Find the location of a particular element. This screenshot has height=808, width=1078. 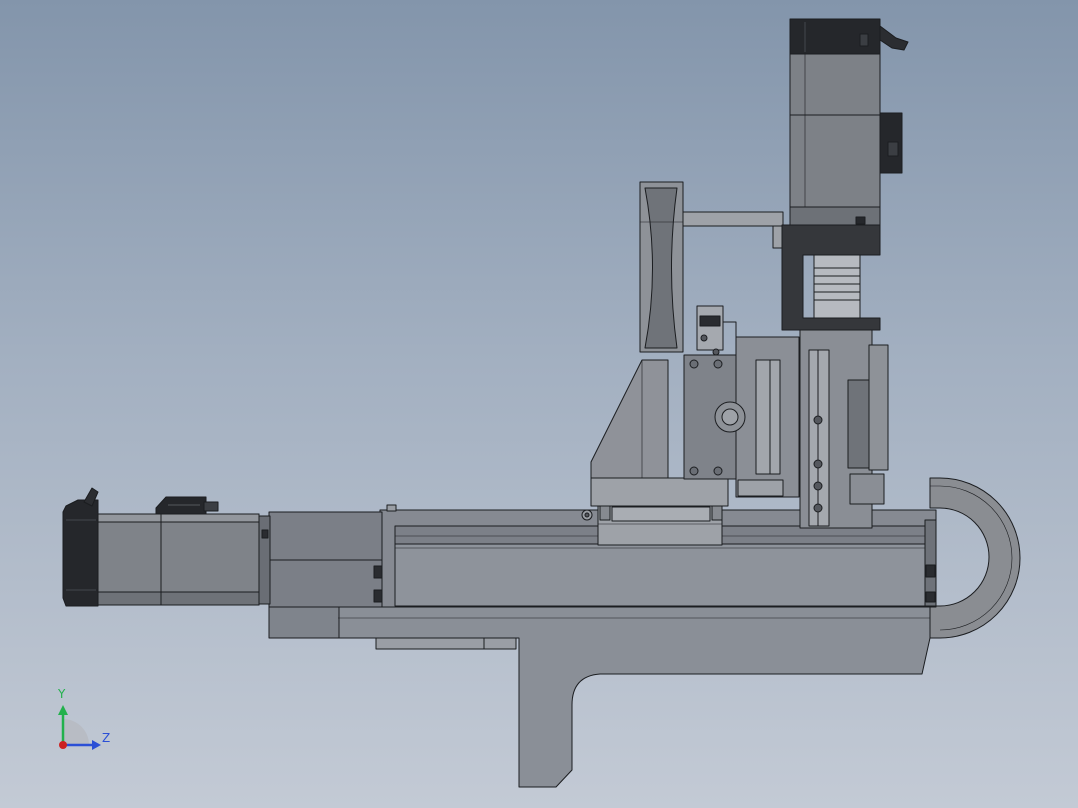

cable-carrier is located at coordinates (975, 558).